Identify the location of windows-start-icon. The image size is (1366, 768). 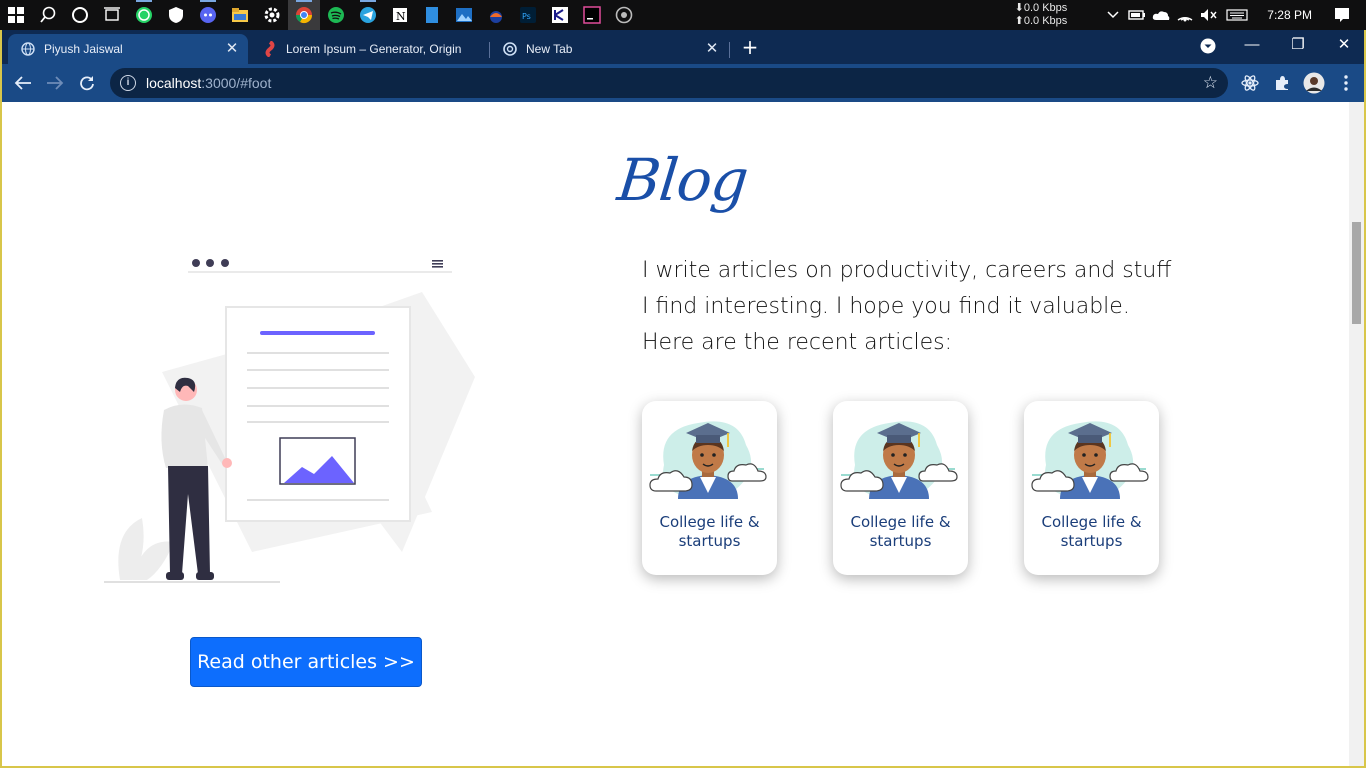
(16, 15).